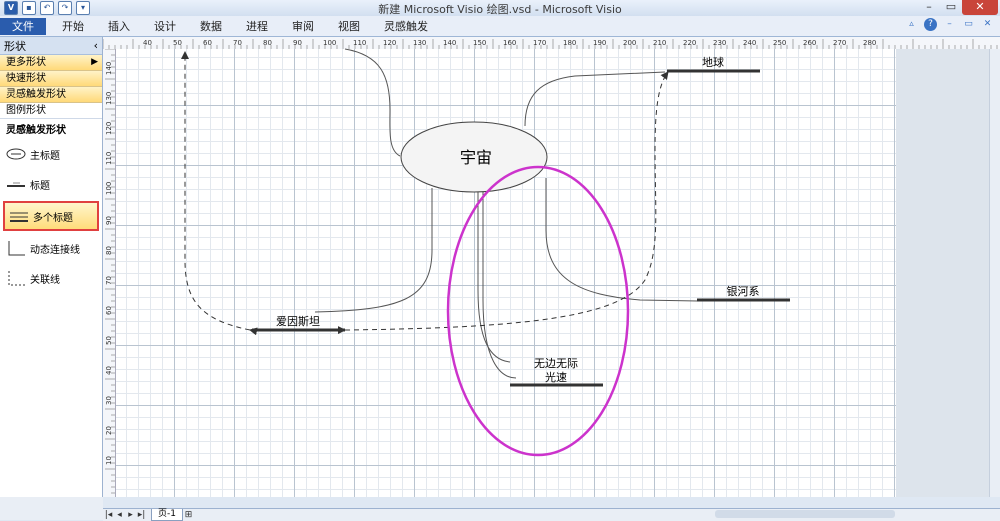  I want to click on topic-earth: 地球, so click(713, 62).